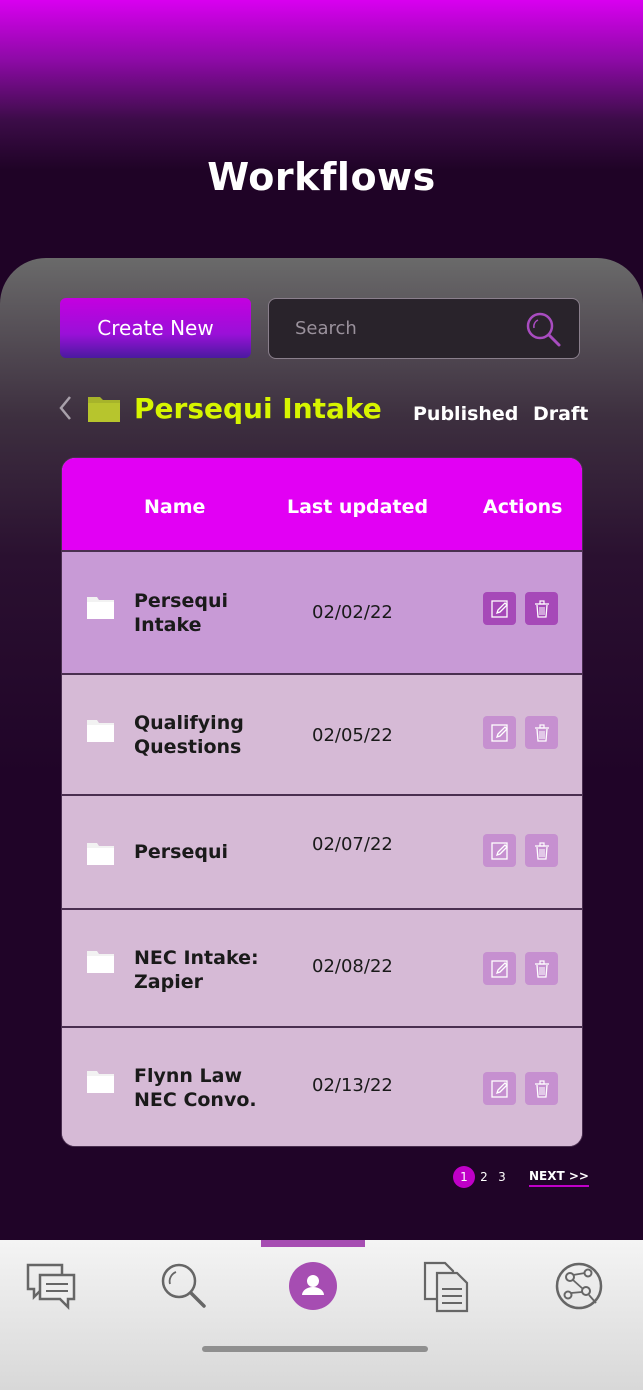  Describe the element at coordinates (66, 408) in the screenshot. I see `back-chevron-icon` at that location.